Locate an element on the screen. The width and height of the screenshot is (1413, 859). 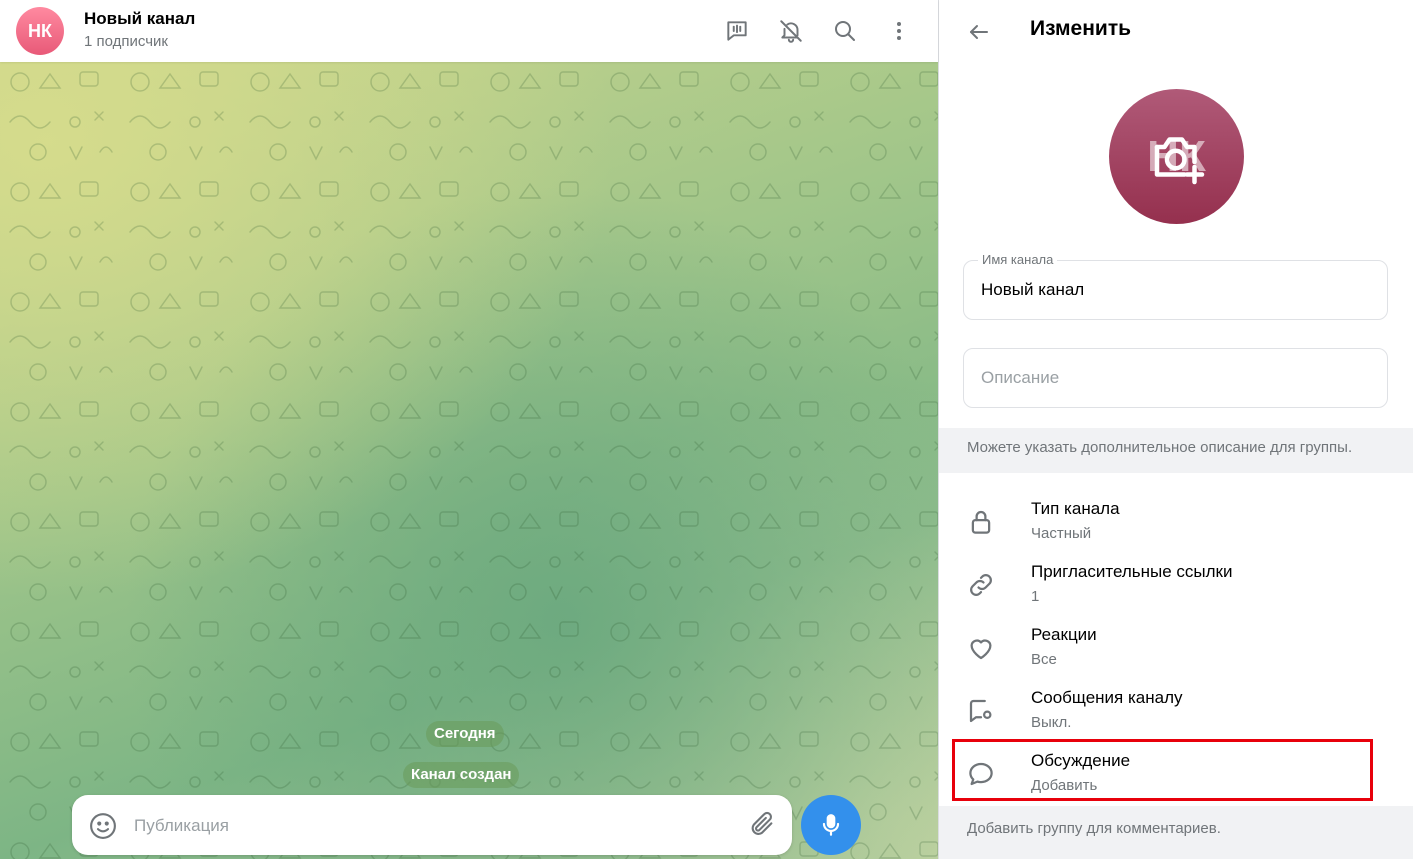
channel-name-value: Новый канал is located at coordinates (1032, 290).